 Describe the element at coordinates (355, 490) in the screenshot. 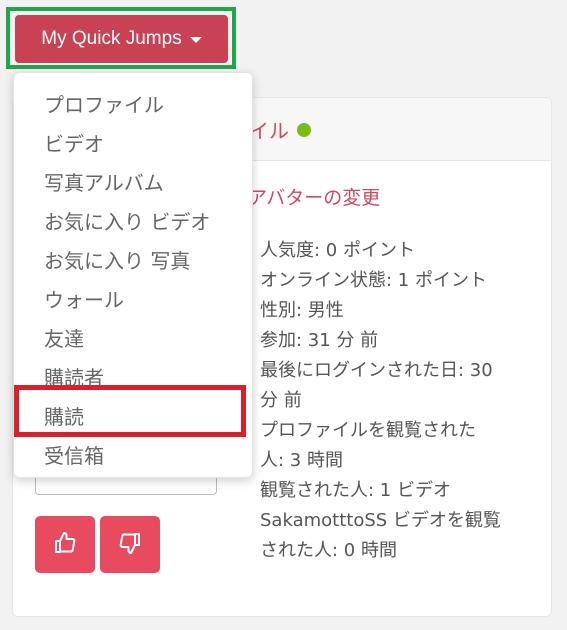

I see `stat-viewed-videos: 観覧された人: 1 ビデオ` at that location.